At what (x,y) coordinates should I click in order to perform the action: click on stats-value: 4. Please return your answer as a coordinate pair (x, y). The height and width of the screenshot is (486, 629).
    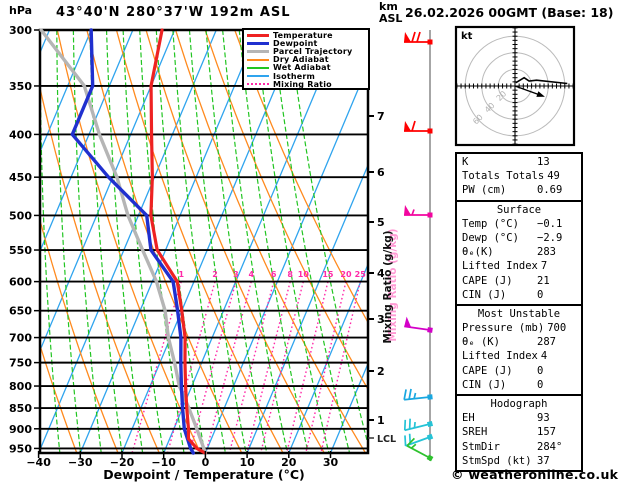
    Looking at the image, I should click on (544, 356).